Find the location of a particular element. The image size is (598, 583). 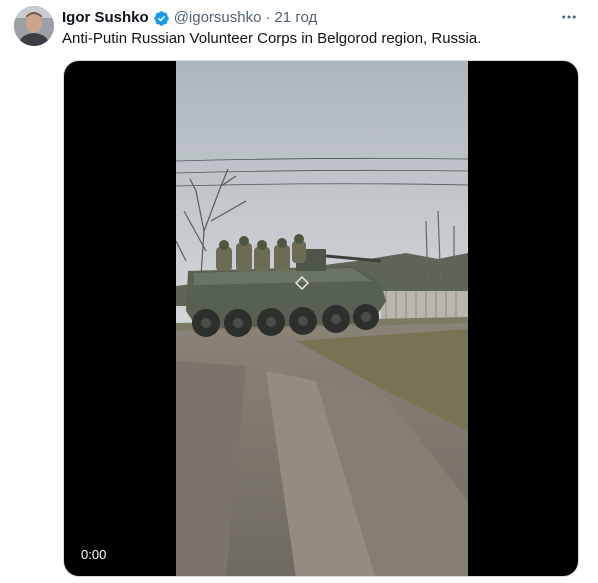

verified-badge-icon is located at coordinates (161, 18).